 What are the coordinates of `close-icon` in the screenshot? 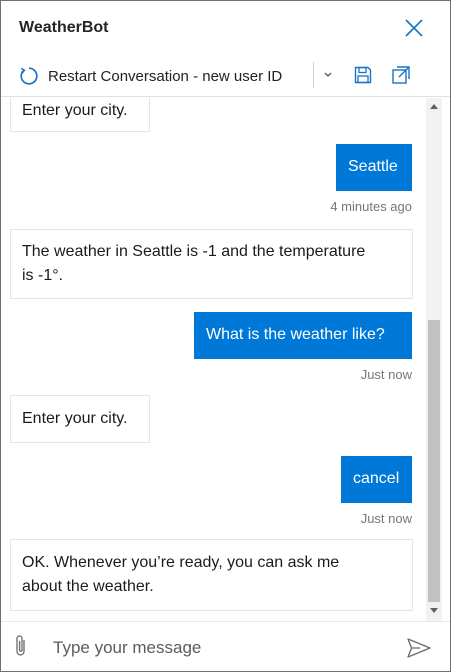 It's located at (414, 28).